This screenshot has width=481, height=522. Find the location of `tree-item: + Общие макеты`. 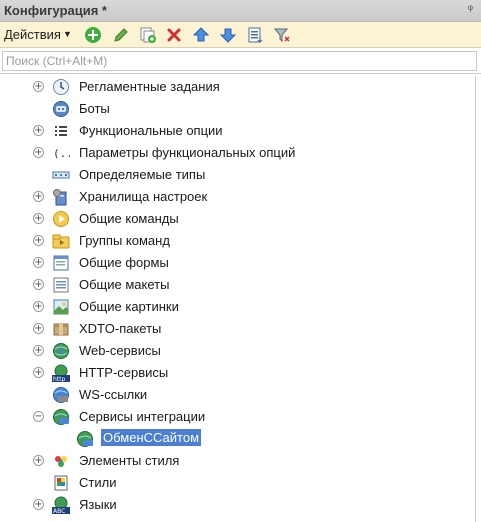

tree-item: + Общие макеты is located at coordinates (238, 285).